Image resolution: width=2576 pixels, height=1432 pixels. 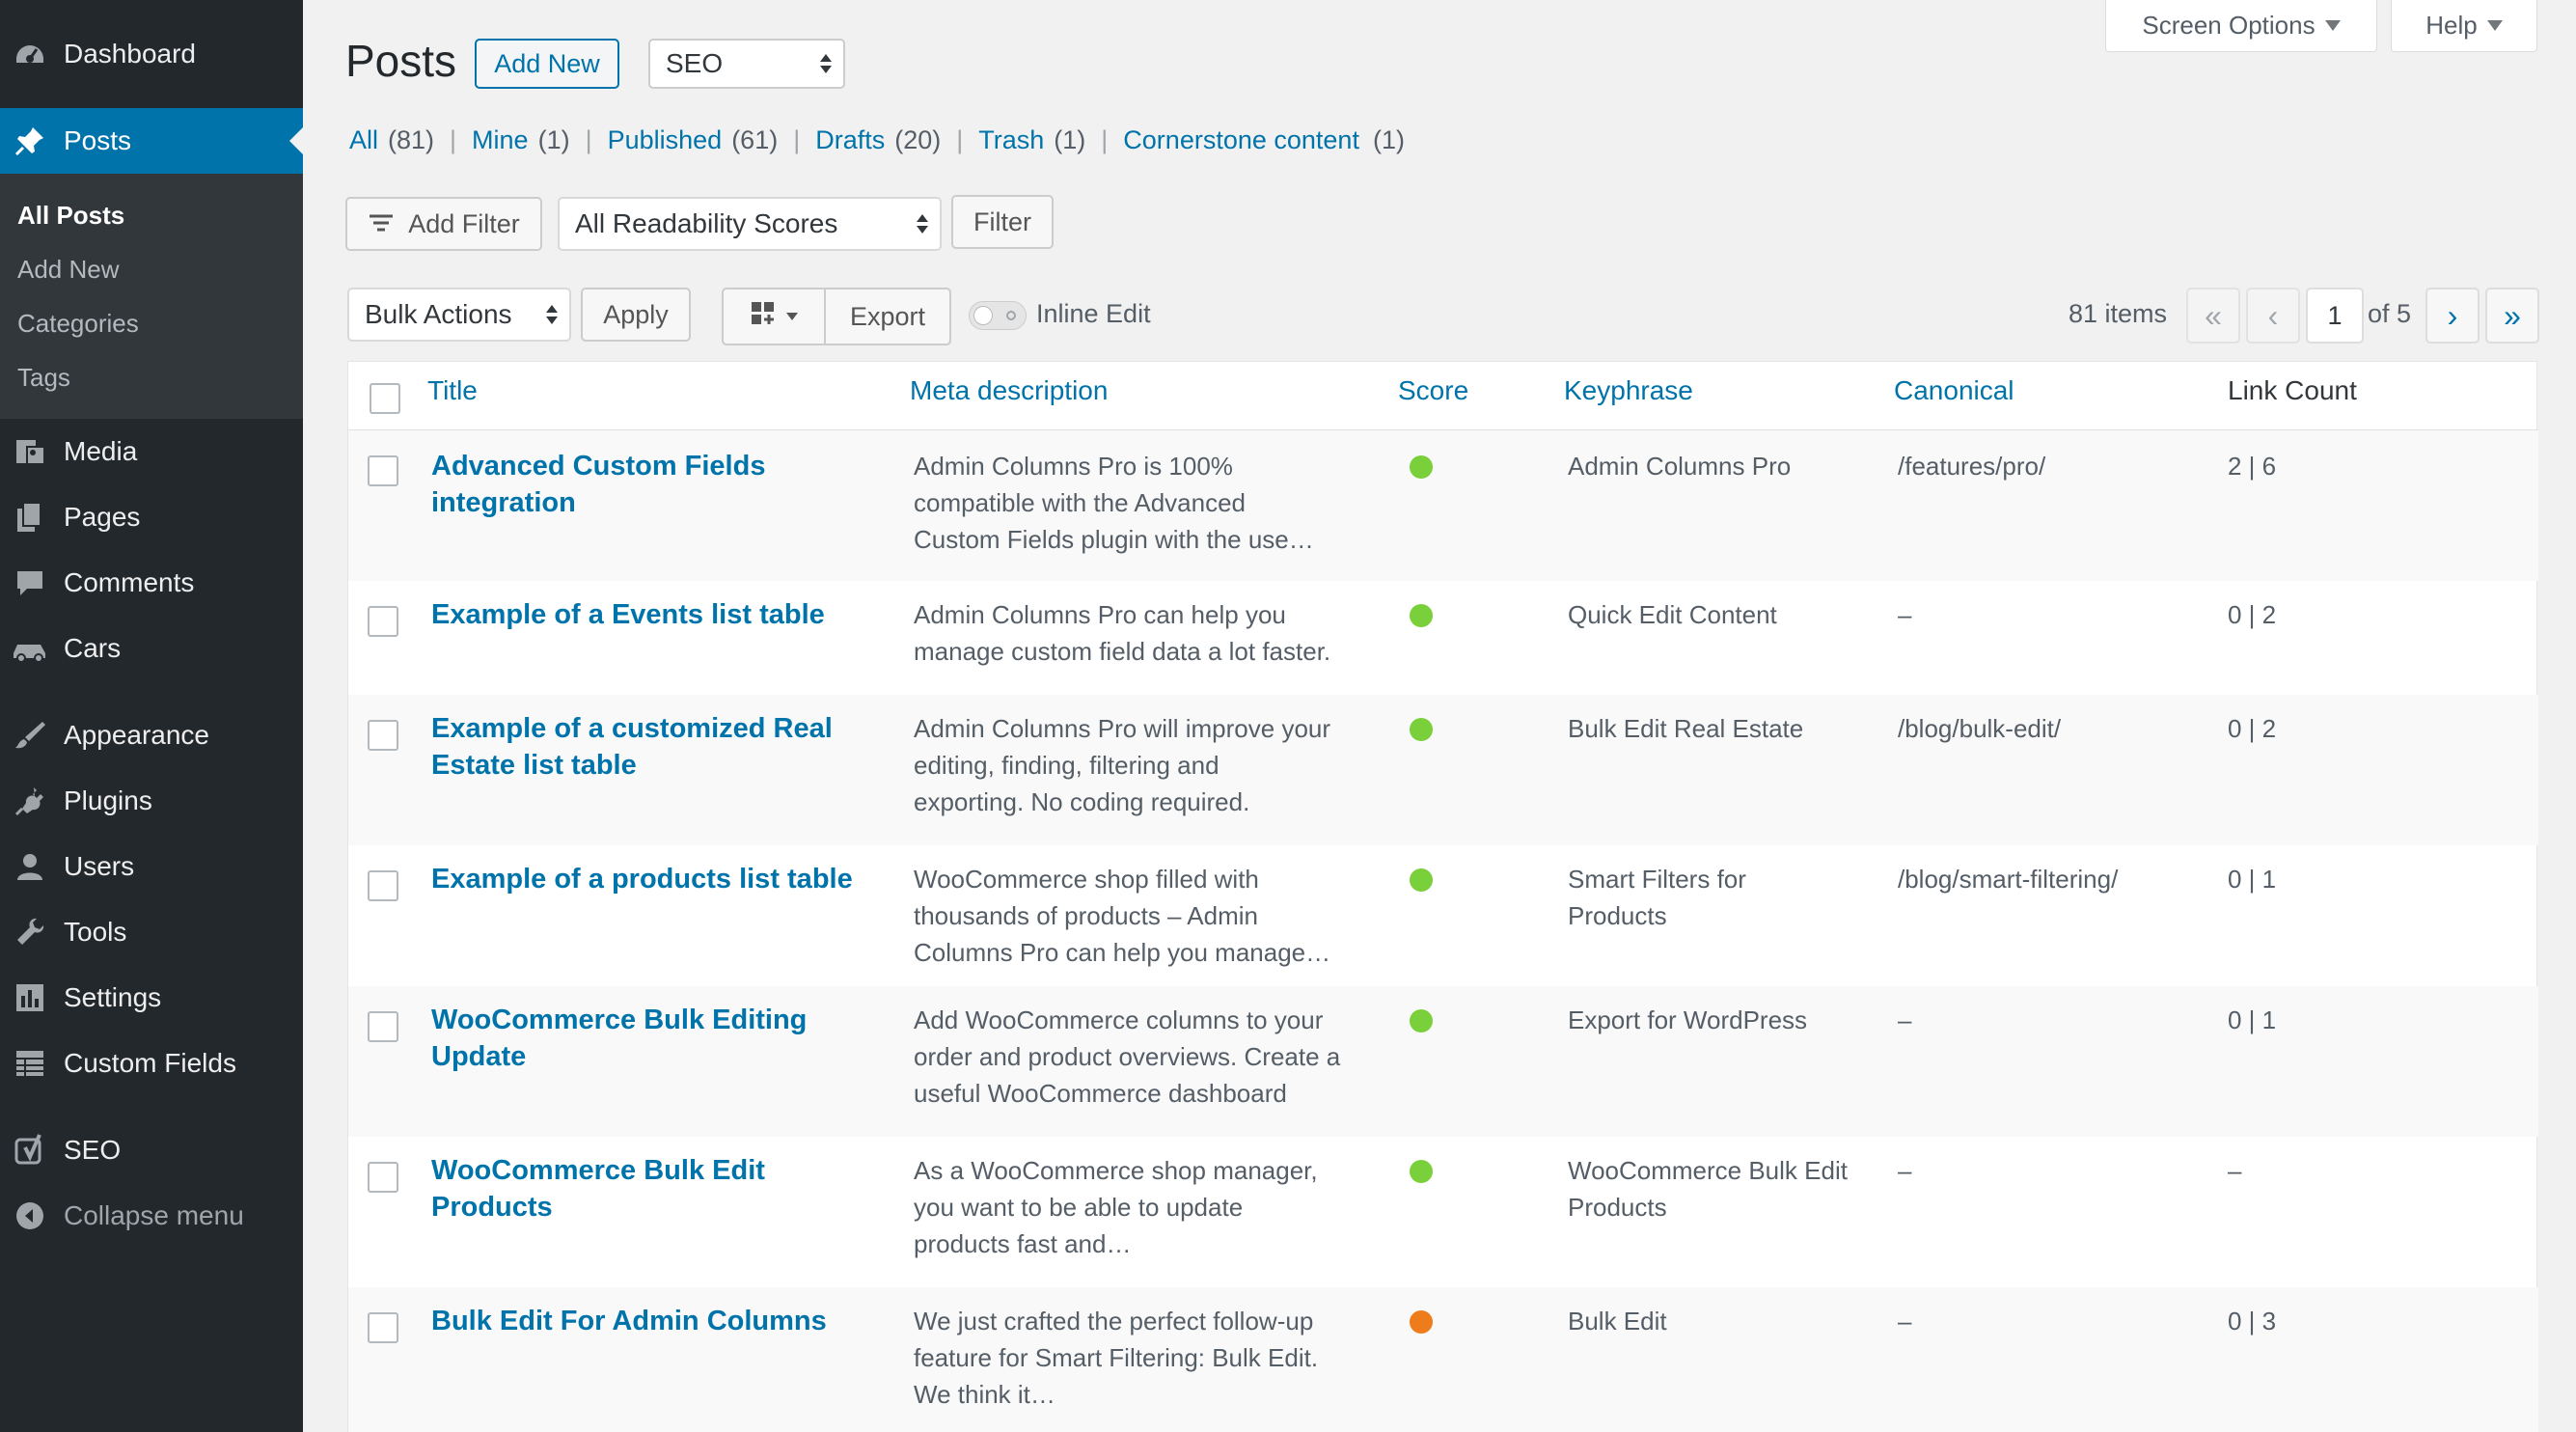 I want to click on first-page-button: «, so click(x=2213, y=316).